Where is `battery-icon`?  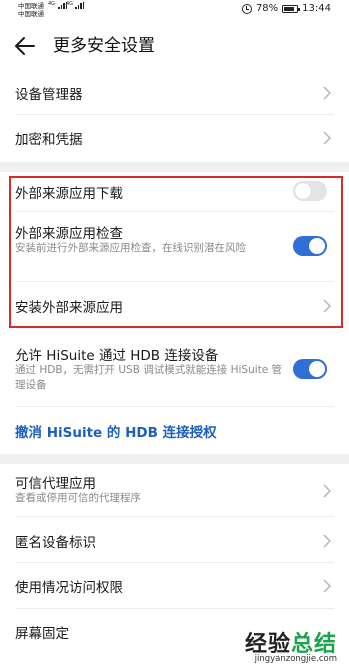
battery-icon is located at coordinates (291, 8).